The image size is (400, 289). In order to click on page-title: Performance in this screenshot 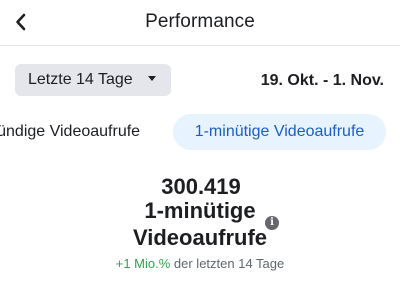, I will do `click(200, 21)`.